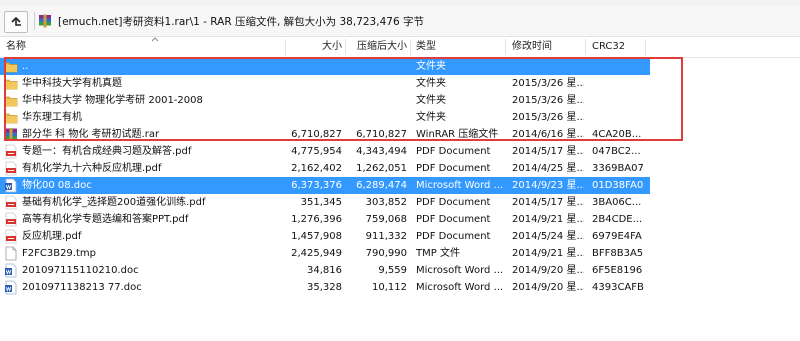  I want to click on file-size: 6,710,827, so click(316, 134).